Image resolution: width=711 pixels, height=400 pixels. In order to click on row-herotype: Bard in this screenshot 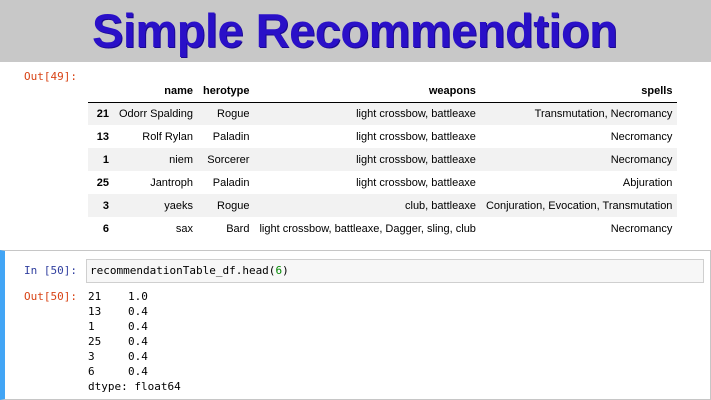, I will do `click(238, 228)`.